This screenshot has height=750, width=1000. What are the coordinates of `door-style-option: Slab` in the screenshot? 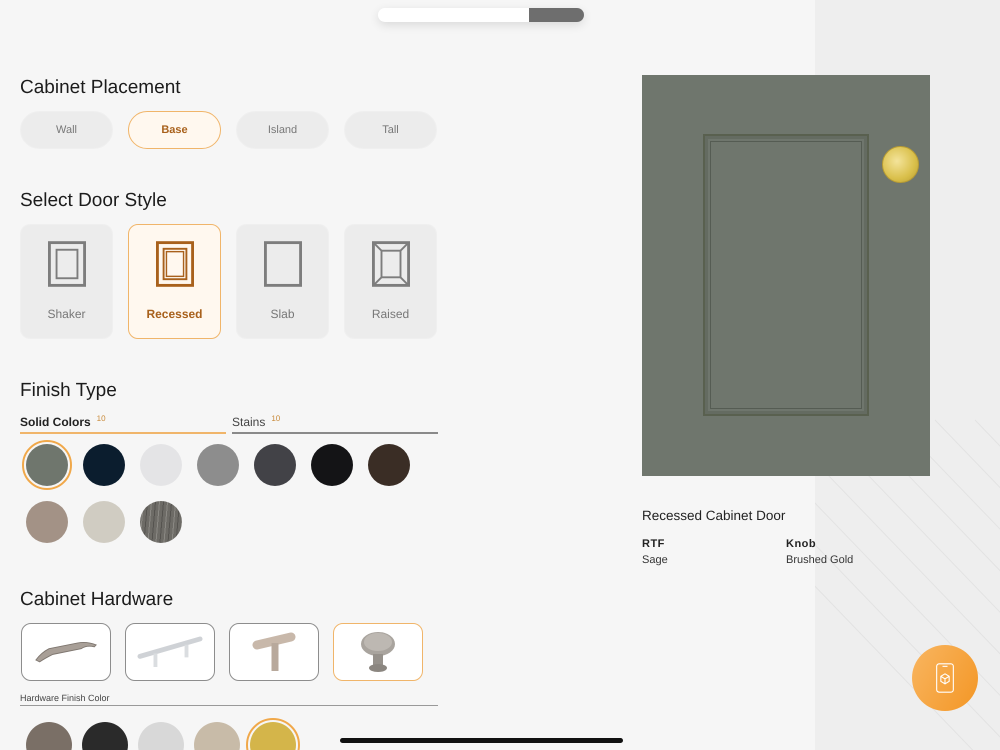 It's located at (282, 281).